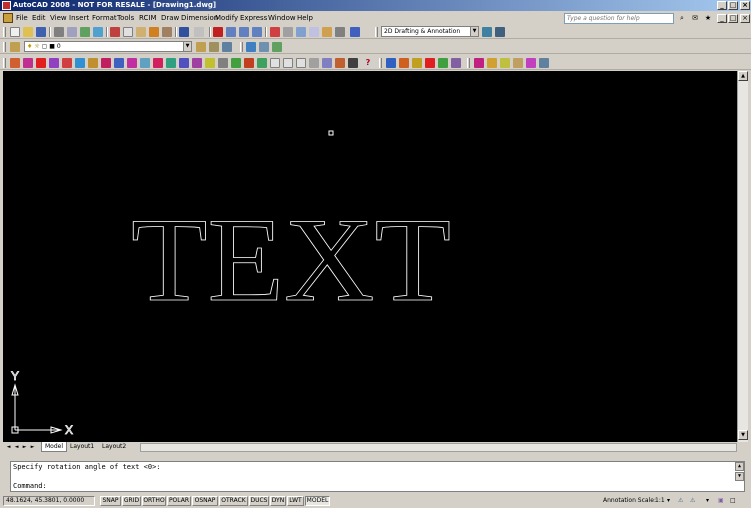 Image resolution: width=751 pixels, height=508 pixels. What do you see at coordinates (301, 63) in the screenshot?
I see `express-tool-23-icon` at bounding box center [301, 63].